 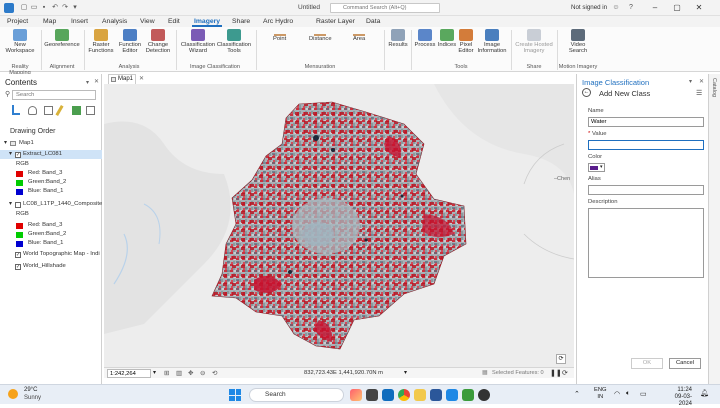 What do you see at coordinates (646, 122) in the screenshot?
I see `name-field` at bounding box center [646, 122].